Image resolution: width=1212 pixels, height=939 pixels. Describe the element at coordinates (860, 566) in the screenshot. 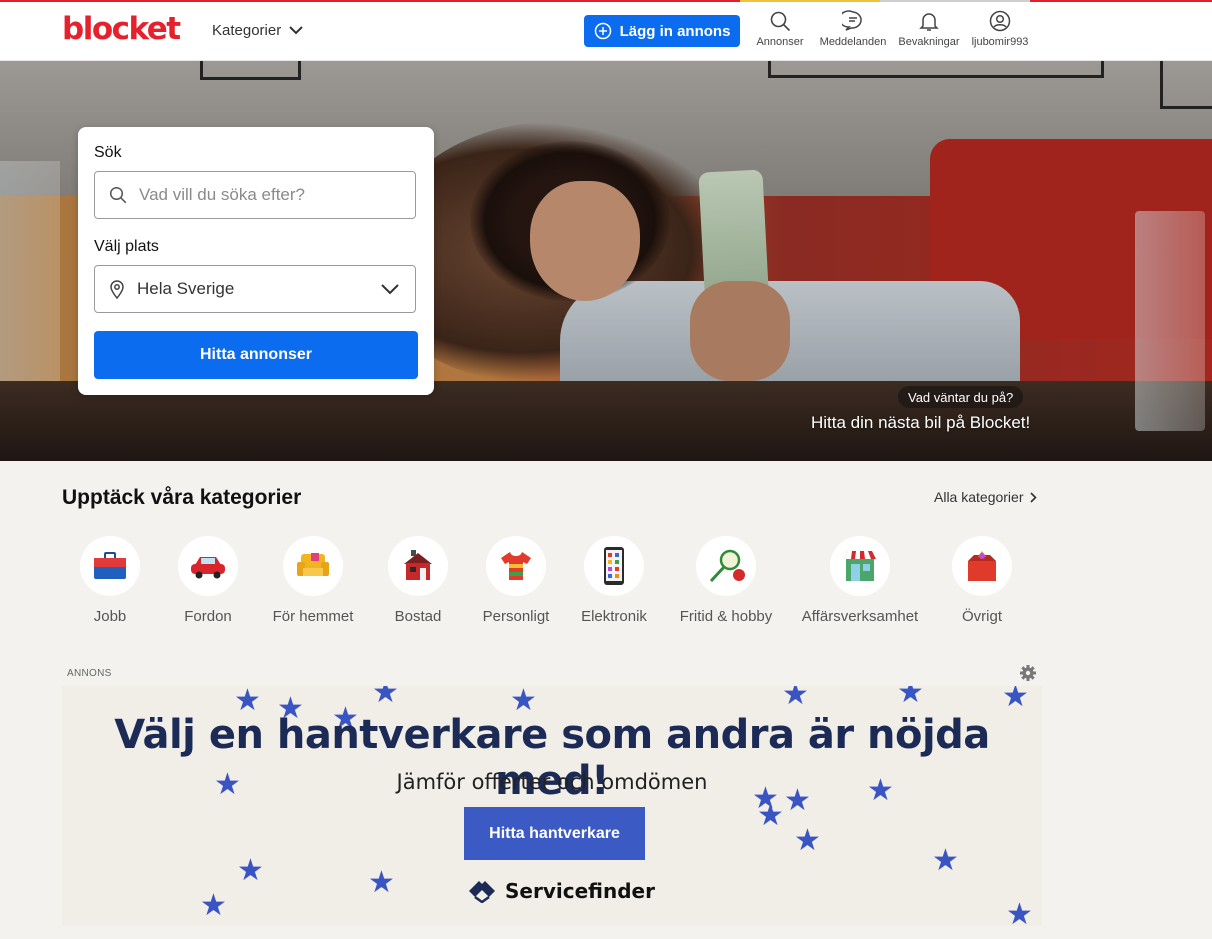

I see `shop-icon` at that location.